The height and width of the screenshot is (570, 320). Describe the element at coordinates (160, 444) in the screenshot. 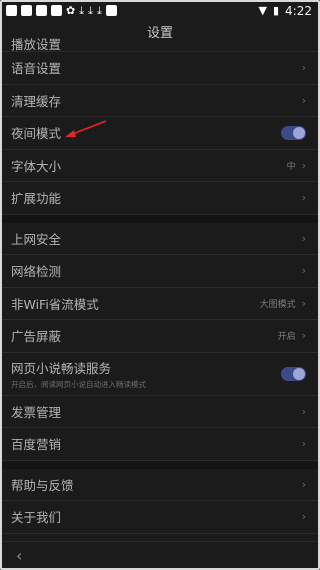

I see `settings-item-baidu-marketing: 百度营销 ›` at that location.